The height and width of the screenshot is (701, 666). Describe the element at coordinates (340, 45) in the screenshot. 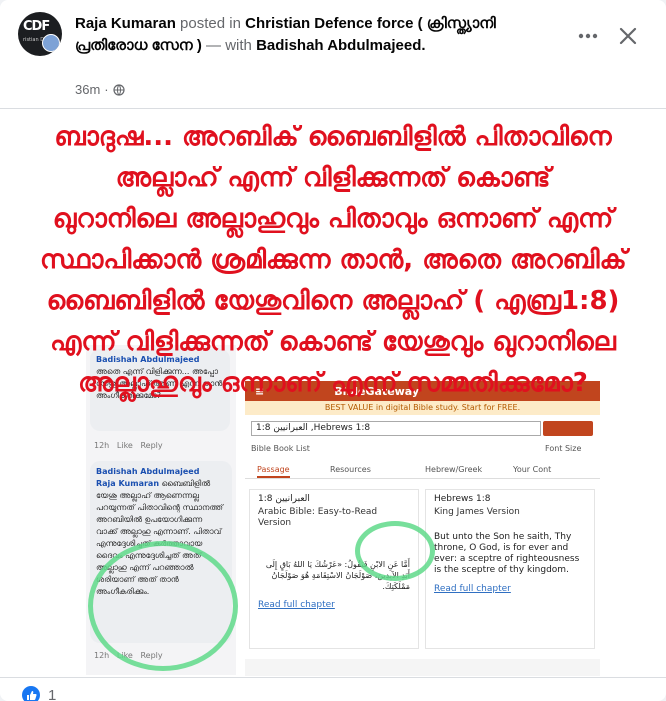

I see `tagged-user-link: Badishah Abdulmajeed.` at that location.